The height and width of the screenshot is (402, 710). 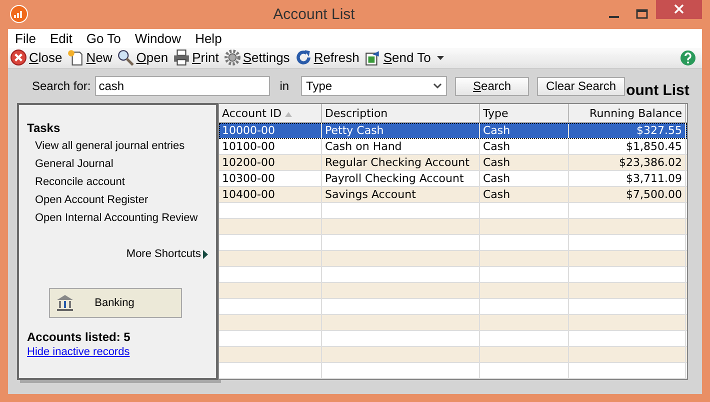 I want to click on column-header: Description, so click(x=401, y=113).